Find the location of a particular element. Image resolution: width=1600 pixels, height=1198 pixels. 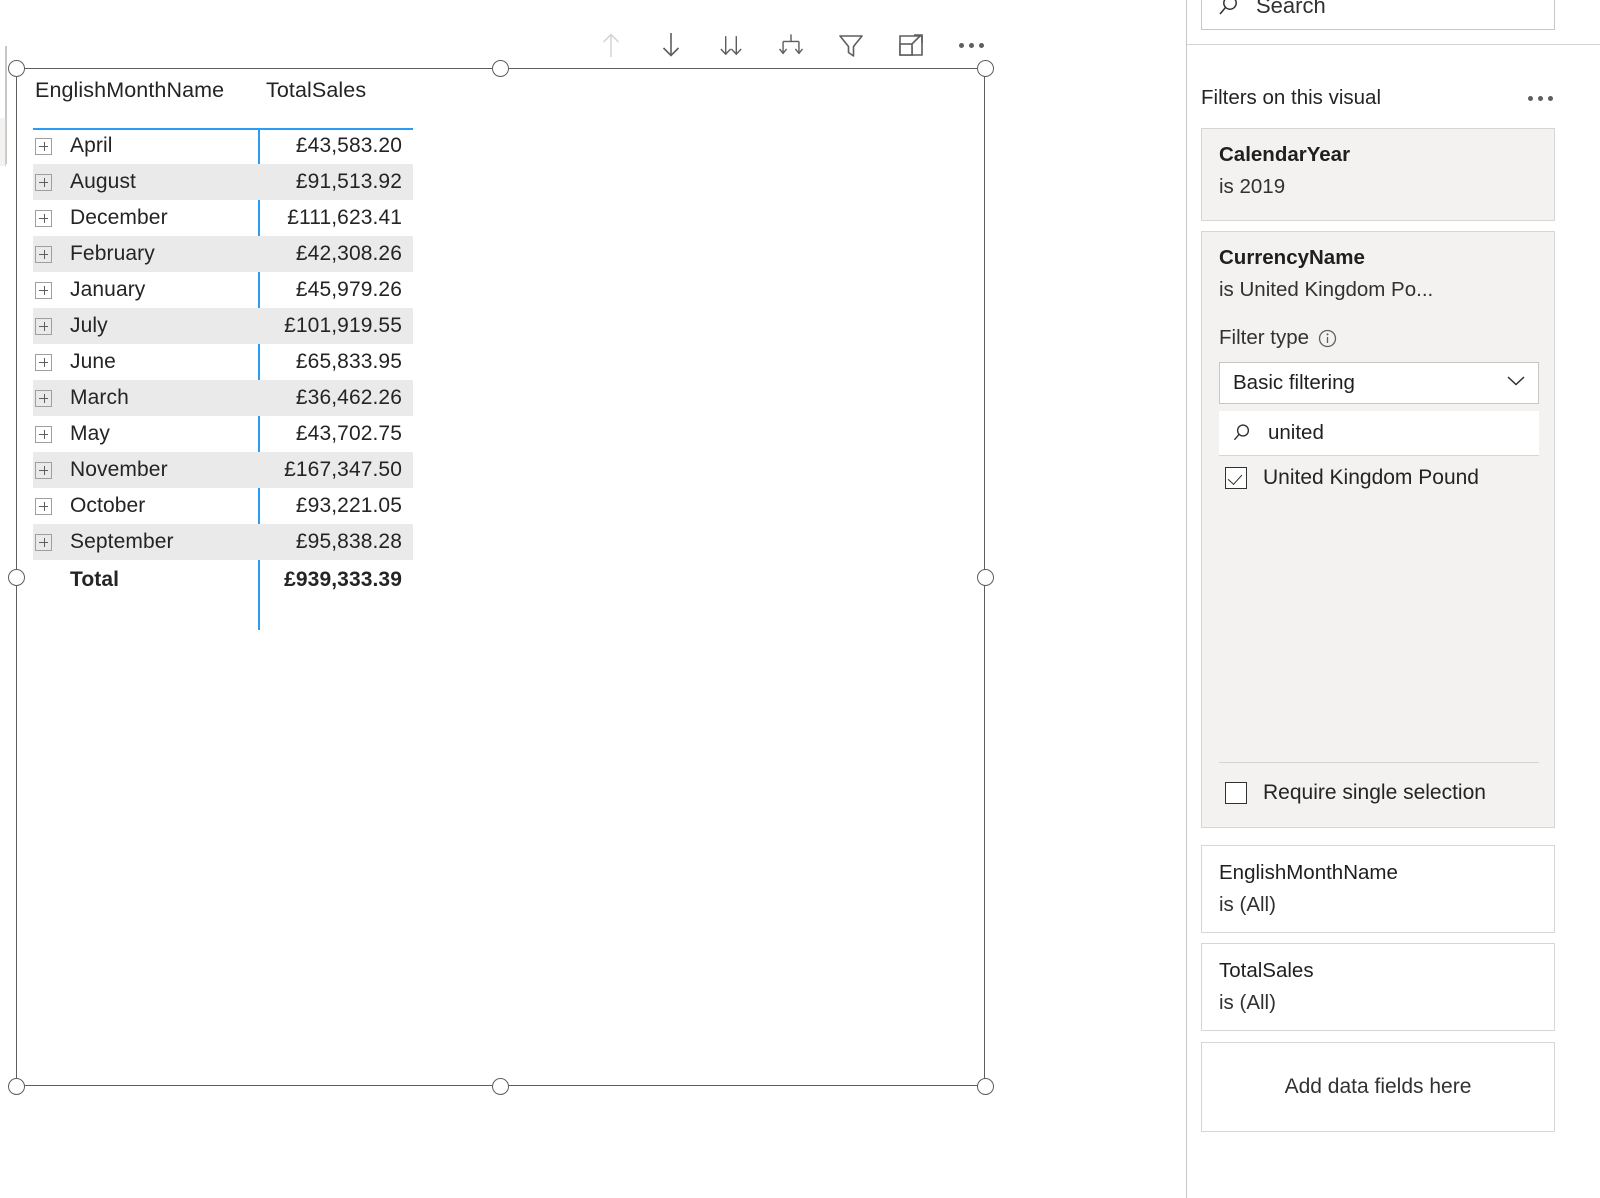

matrix-header-row: EnglishMonthName TotalSales is located at coordinates (223, 101).